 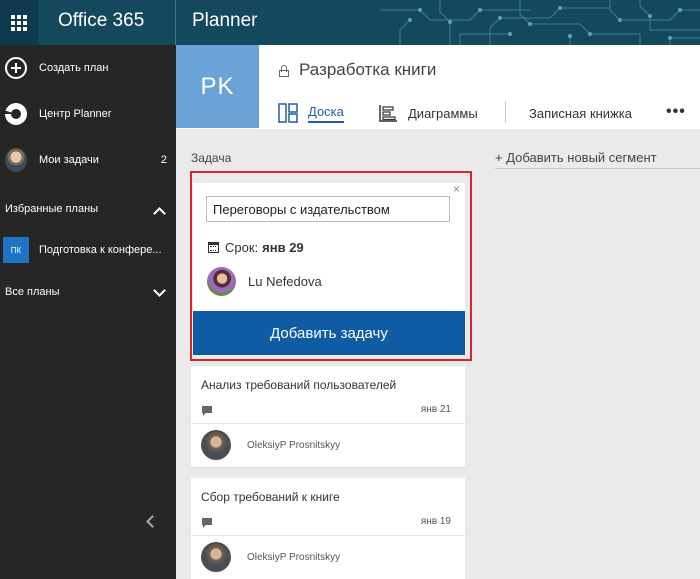 I want to click on favorites-heading: Избранные планы, so click(x=52, y=209).